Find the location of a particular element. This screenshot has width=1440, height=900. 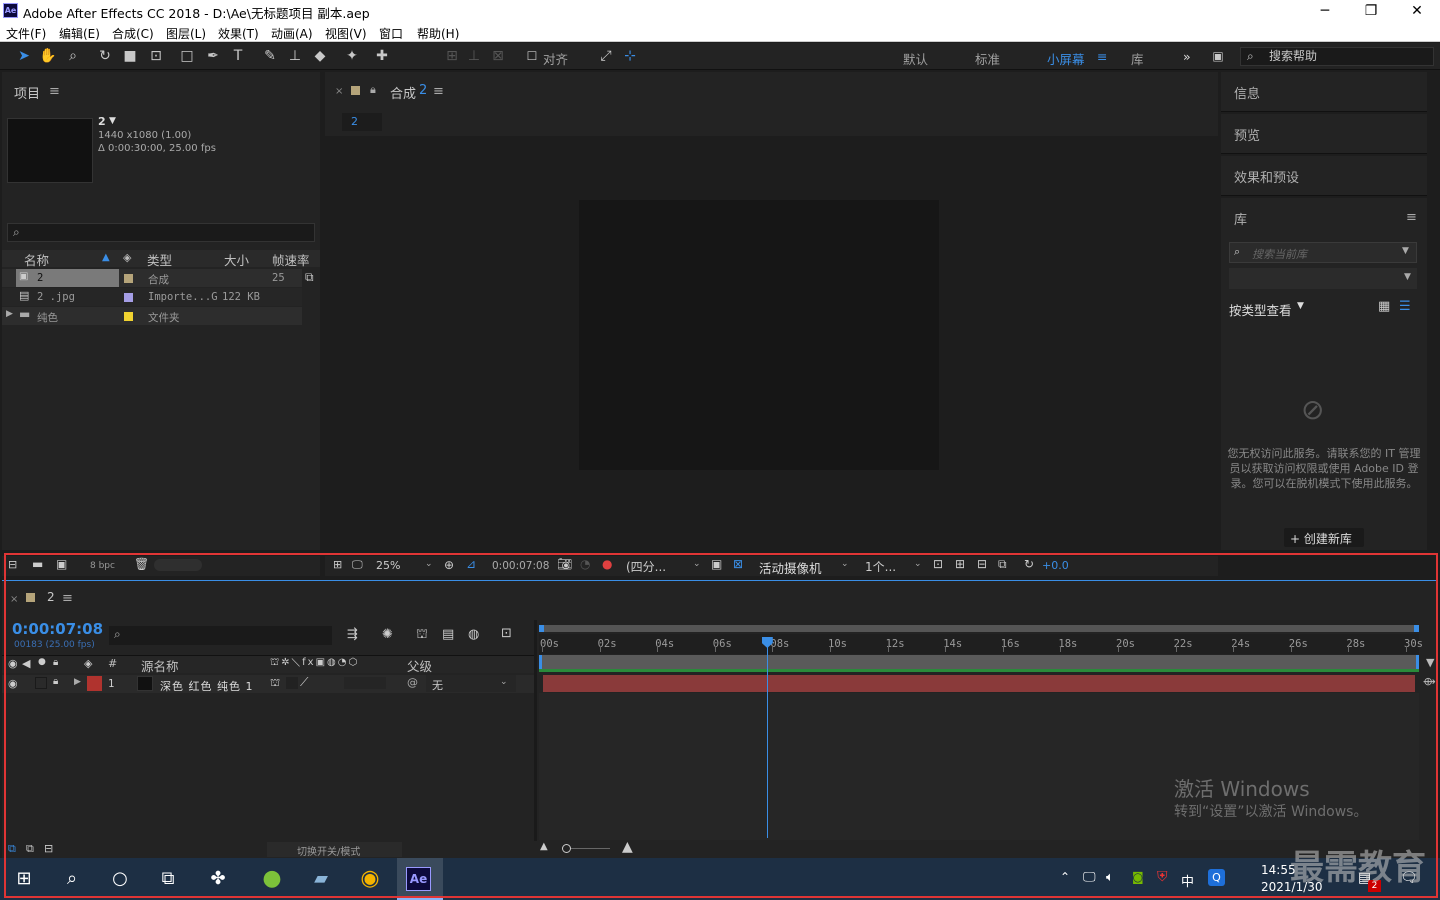

comp-mini-flowchart-icon: ⇶ is located at coordinates (352, 634).